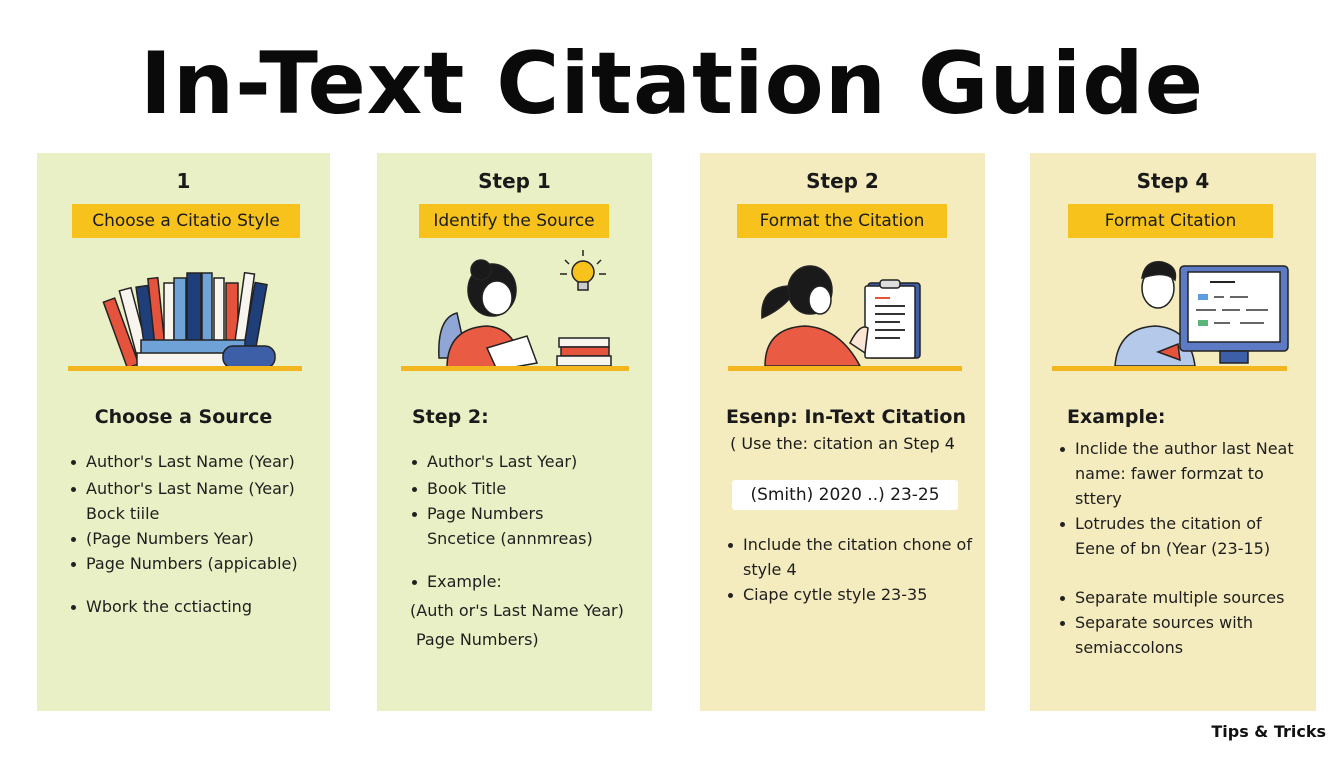 This screenshot has height=768, width=1344. I want to click on list-item-continuation: sttery, so click(1098, 498).